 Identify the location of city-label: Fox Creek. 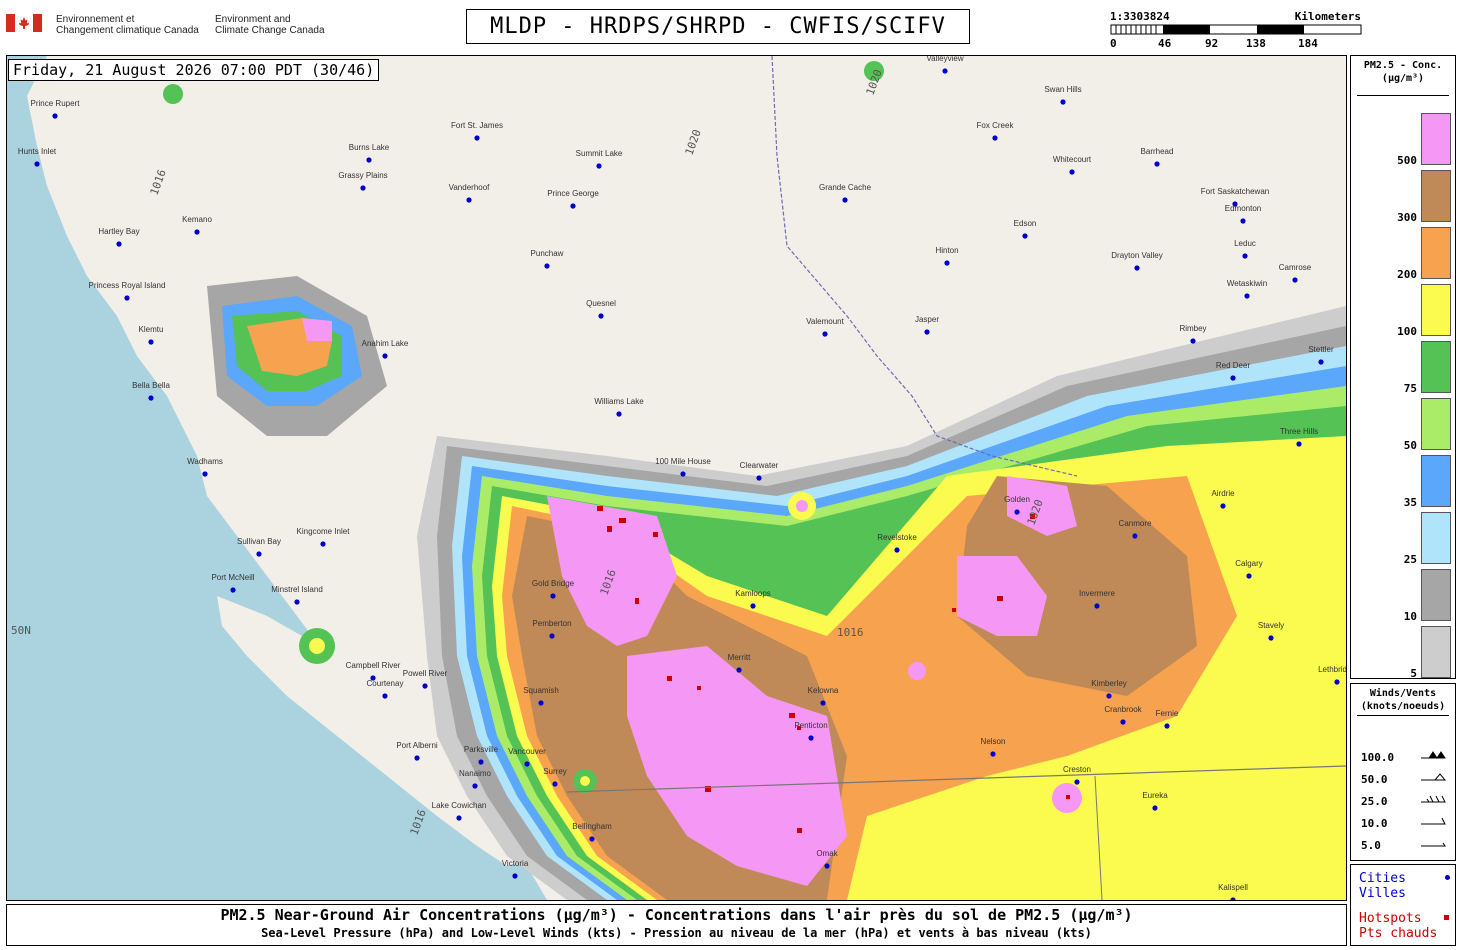
(996, 125).